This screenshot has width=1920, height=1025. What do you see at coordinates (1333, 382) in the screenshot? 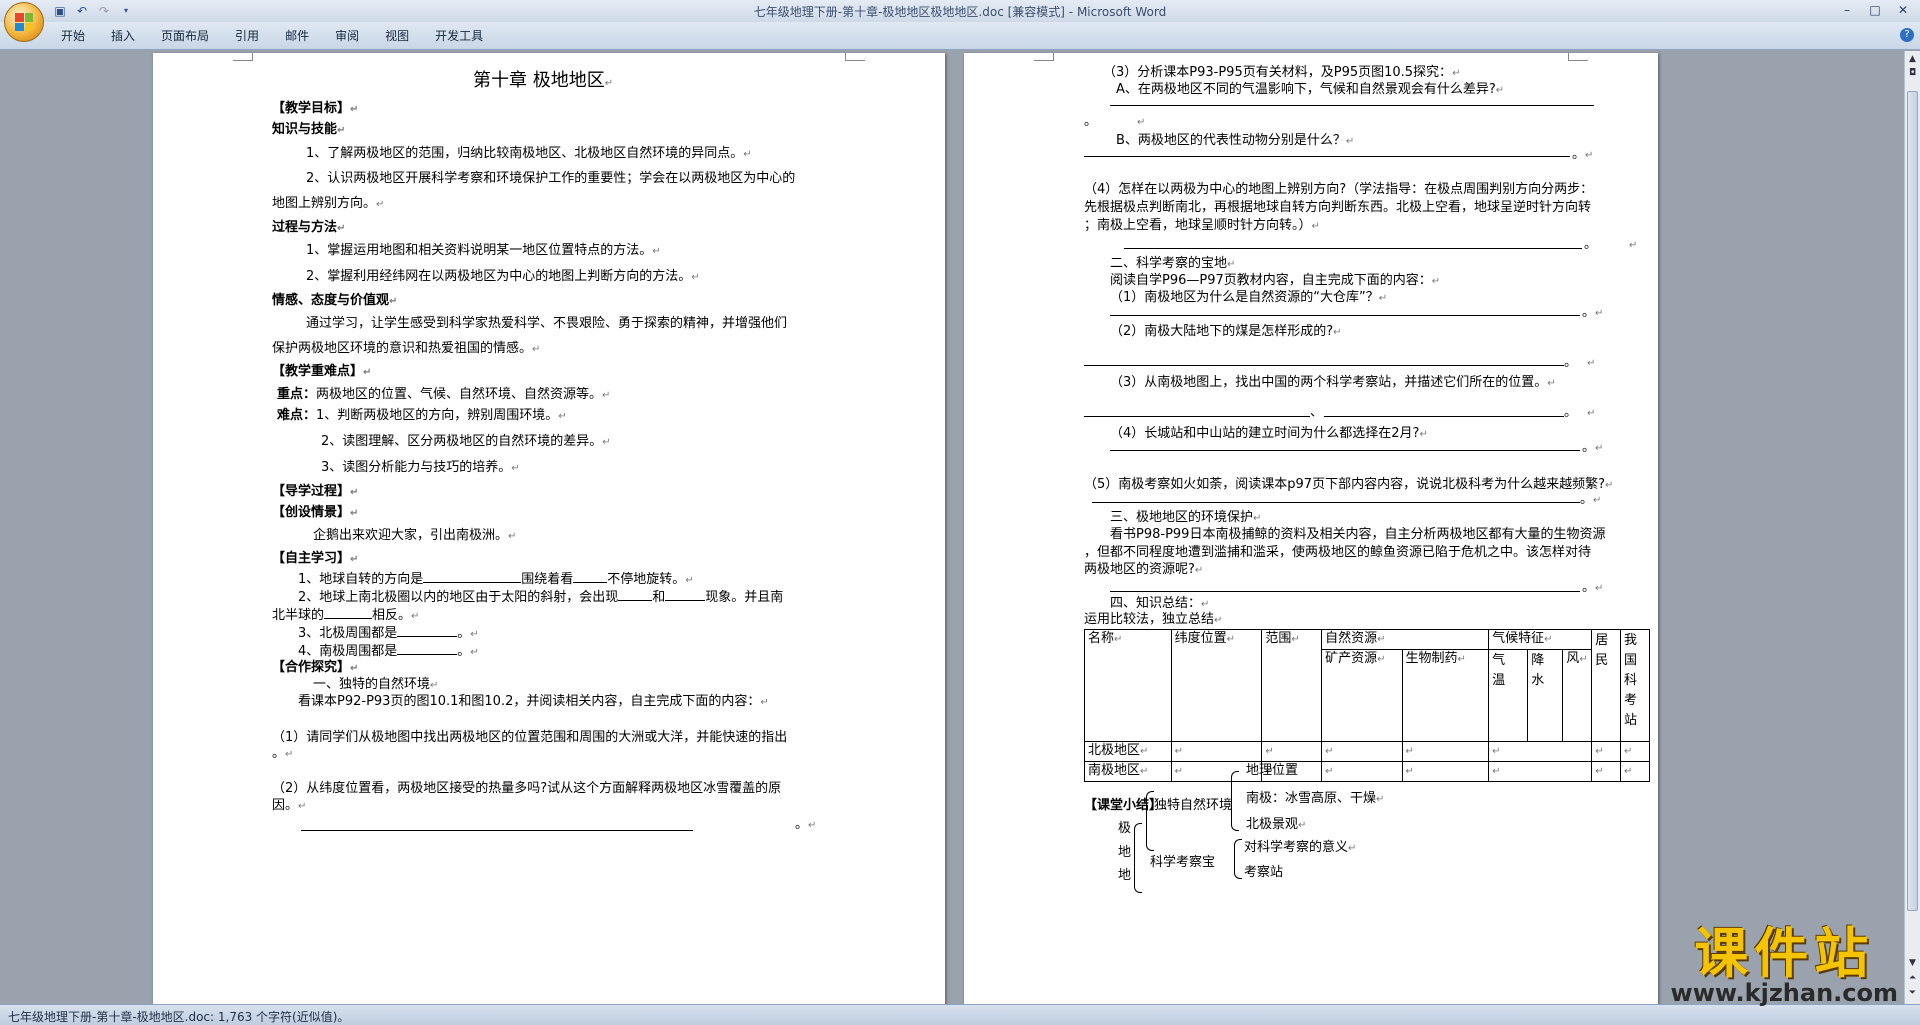
I see `paragraph: （3）从南极地图上，找出中国的两个科学考察站，并描述它们所在的位置。↵` at bounding box center [1333, 382].